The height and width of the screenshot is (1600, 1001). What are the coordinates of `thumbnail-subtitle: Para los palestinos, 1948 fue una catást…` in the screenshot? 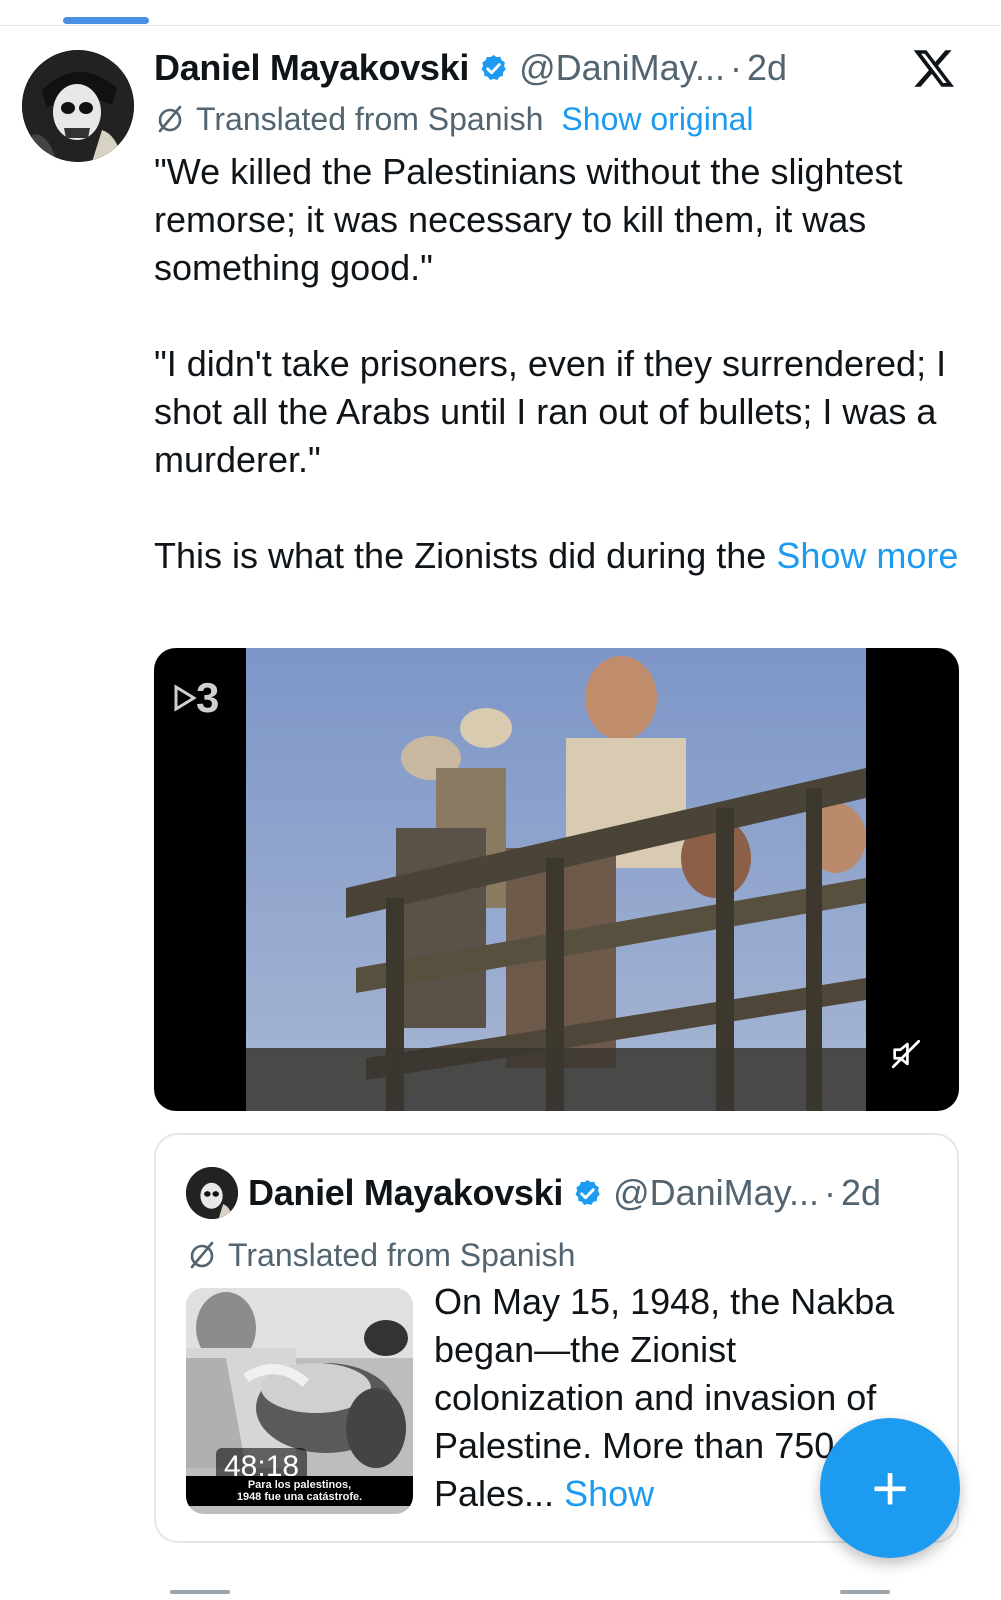 It's located at (299, 1491).